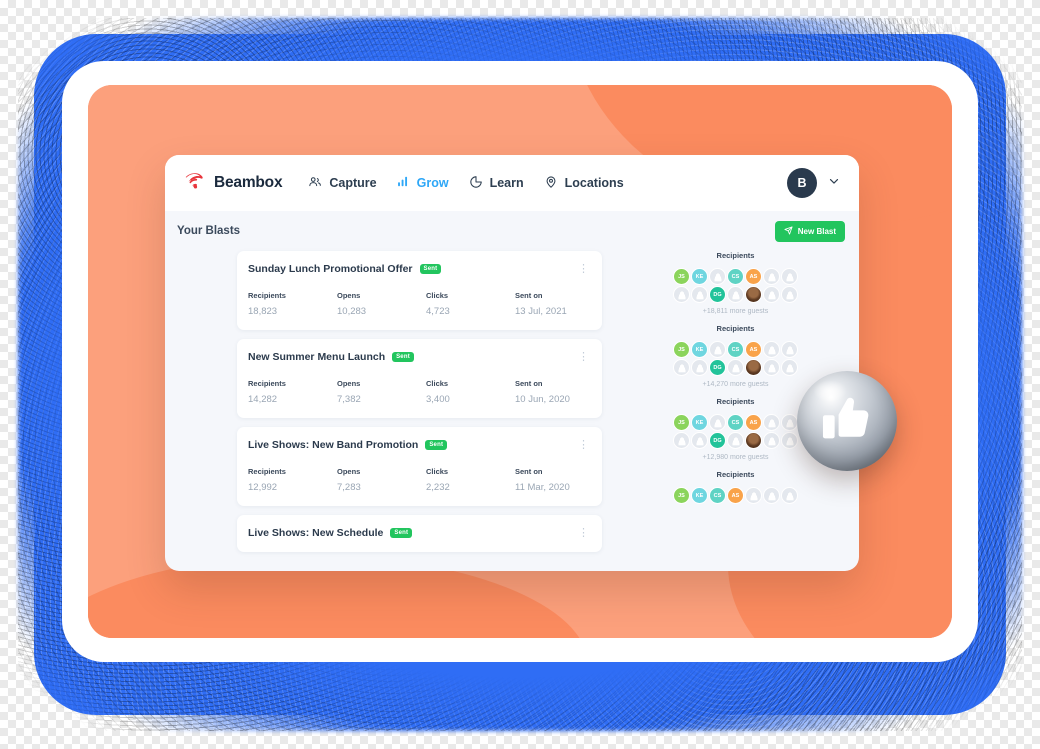 This screenshot has width=1040, height=749. I want to click on avatar-row: DG, so click(735, 294).